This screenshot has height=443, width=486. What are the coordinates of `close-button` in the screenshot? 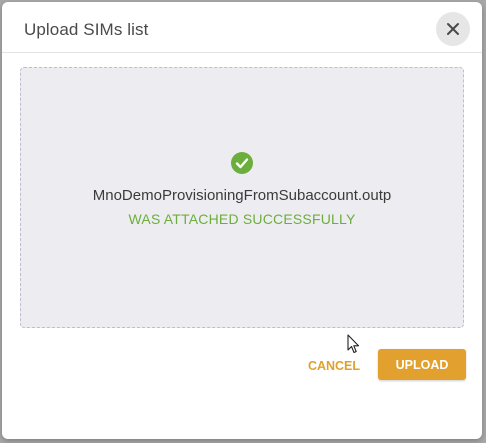 It's located at (453, 29).